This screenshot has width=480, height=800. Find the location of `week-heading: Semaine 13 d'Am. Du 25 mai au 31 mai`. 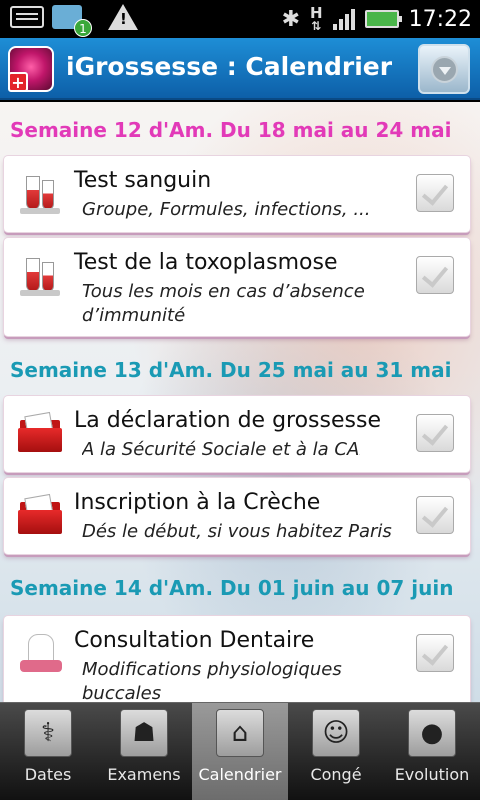

week-heading: Semaine 13 d'Am. Du 25 mai au 31 mai is located at coordinates (231, 370).